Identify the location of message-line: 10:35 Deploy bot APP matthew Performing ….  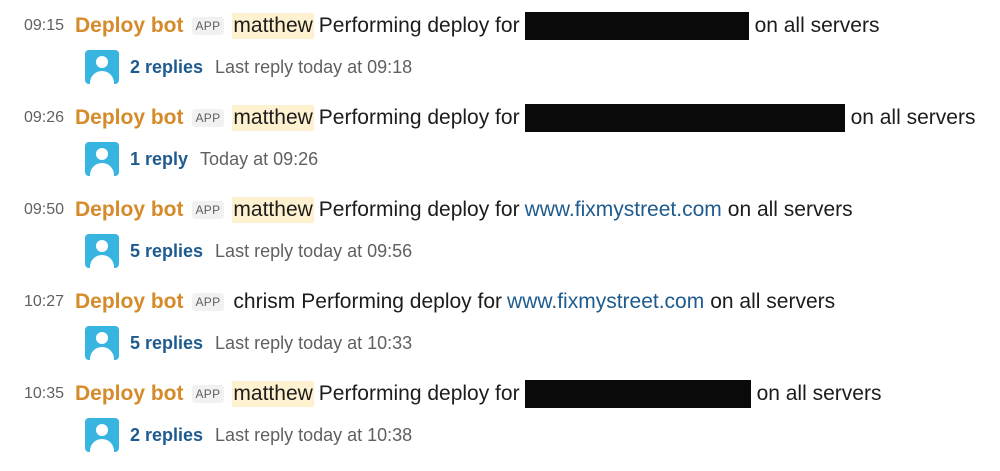
(440, 394).